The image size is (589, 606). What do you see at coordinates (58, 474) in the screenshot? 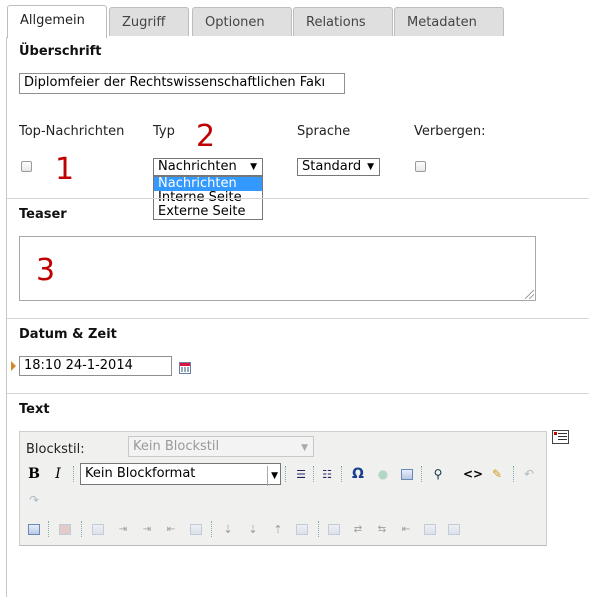
I see `italic-icon: I` at bounding box center [58, 474].